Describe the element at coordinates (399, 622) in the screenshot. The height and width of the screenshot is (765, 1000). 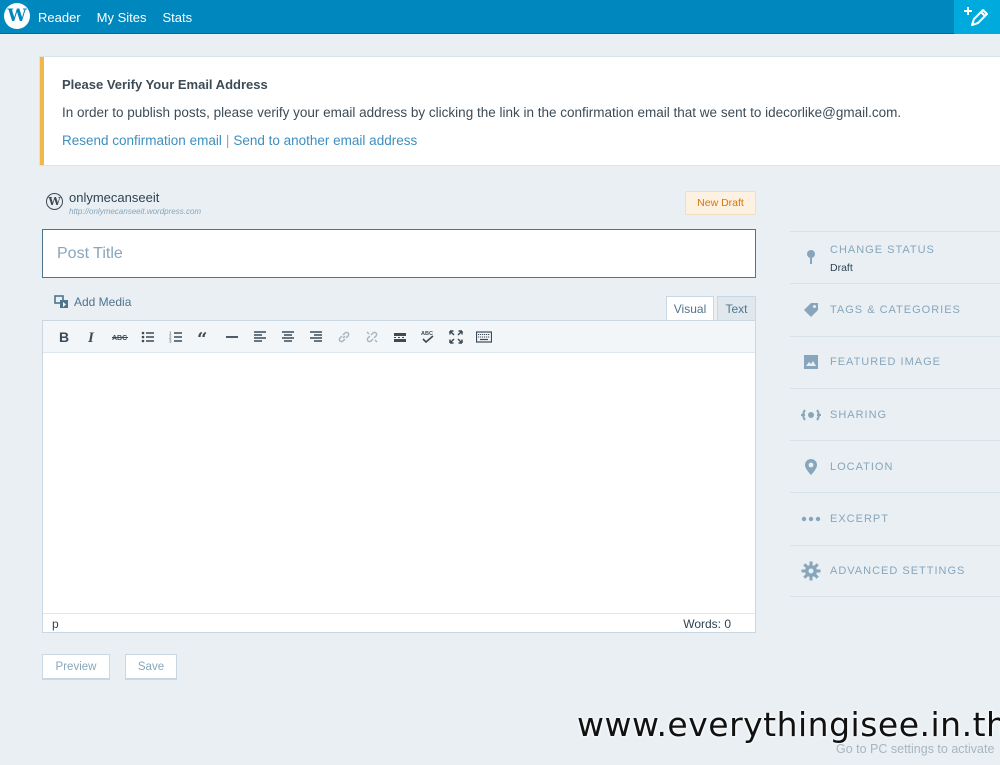
I see `editor-statusbar: p Words: 0` at that location.